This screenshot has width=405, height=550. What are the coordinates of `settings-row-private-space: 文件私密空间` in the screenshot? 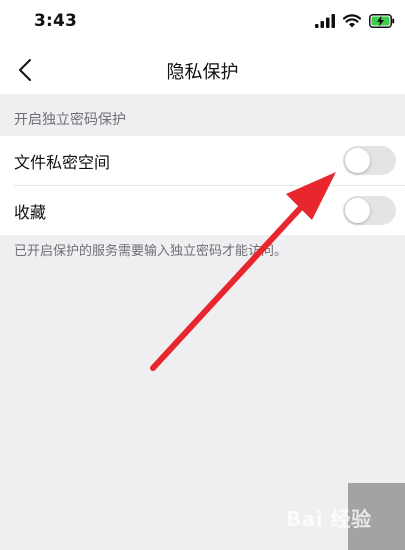 It's located at (202, 160).